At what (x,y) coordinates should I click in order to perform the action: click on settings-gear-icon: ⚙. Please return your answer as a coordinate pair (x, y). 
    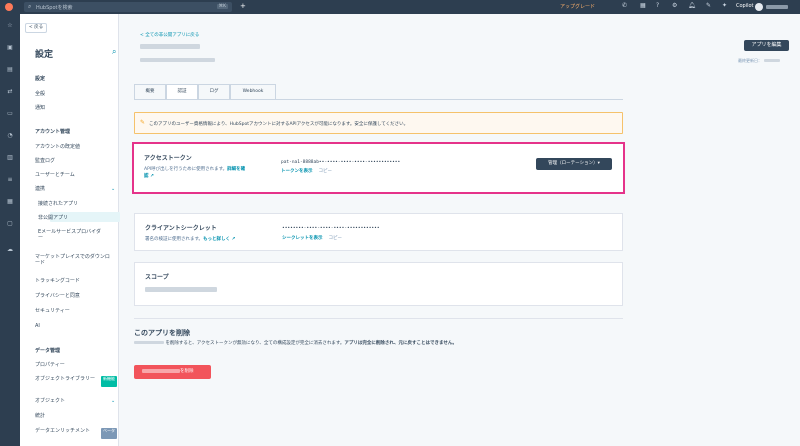
    Looking at the image, I should click on (674, 5).